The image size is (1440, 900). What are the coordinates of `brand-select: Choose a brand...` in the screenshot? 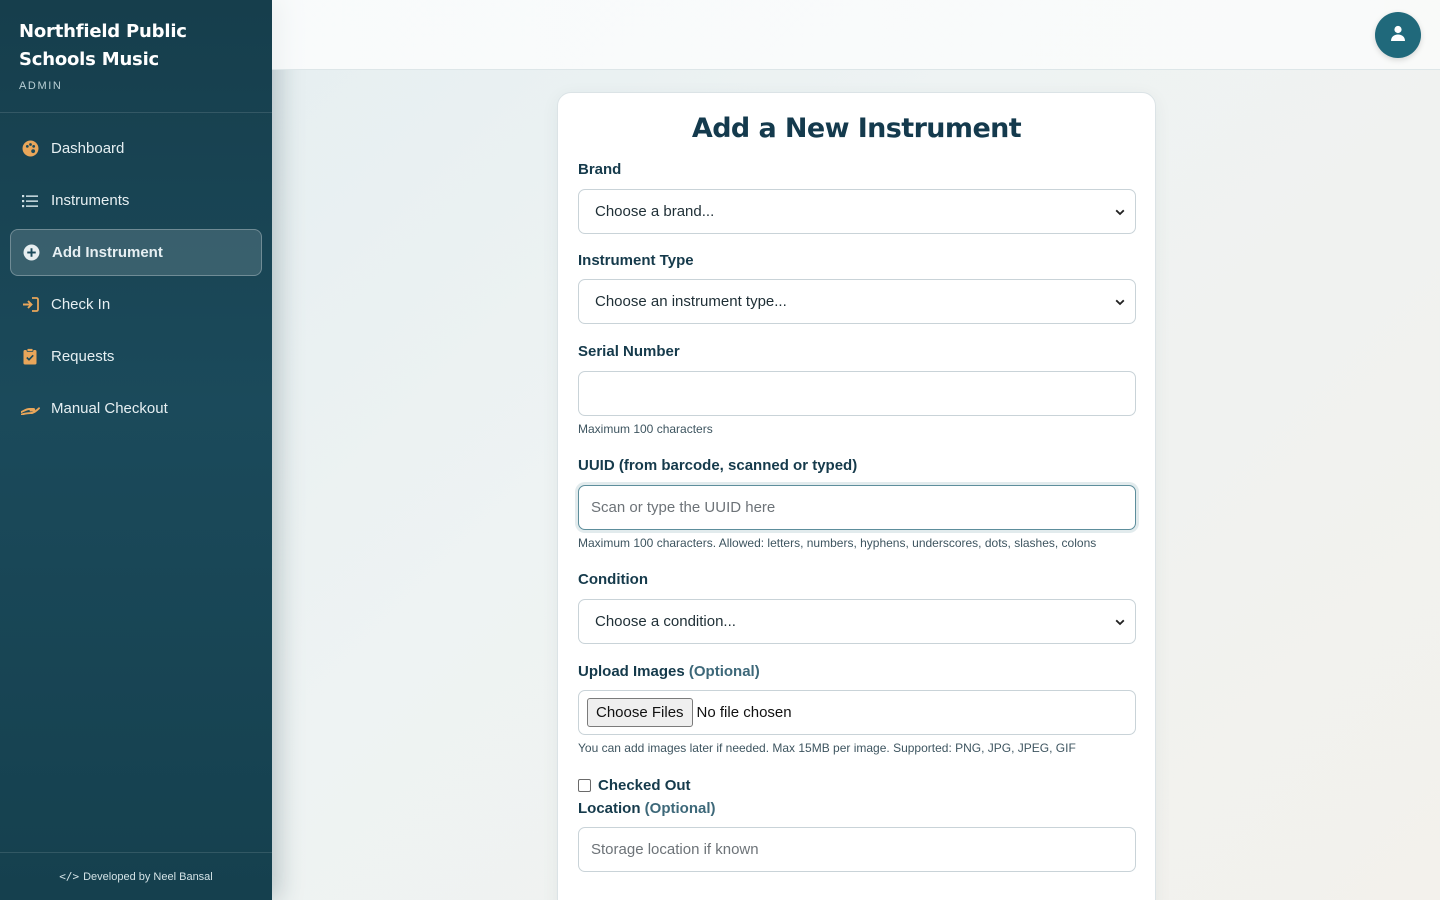 It's located at (857, 211).